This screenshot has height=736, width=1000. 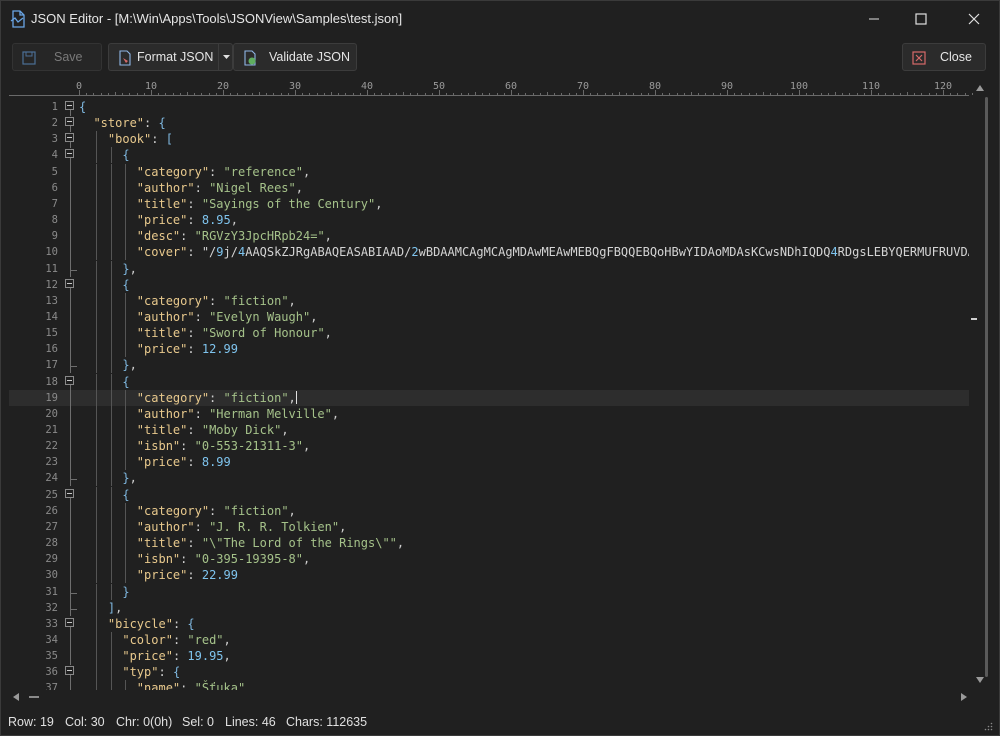 What do you see at coordinates (489, 560) in the screenshot?
I see `code-line: 29 "isbn": "0-395-19395-8",` at bounding box center [489, 560].